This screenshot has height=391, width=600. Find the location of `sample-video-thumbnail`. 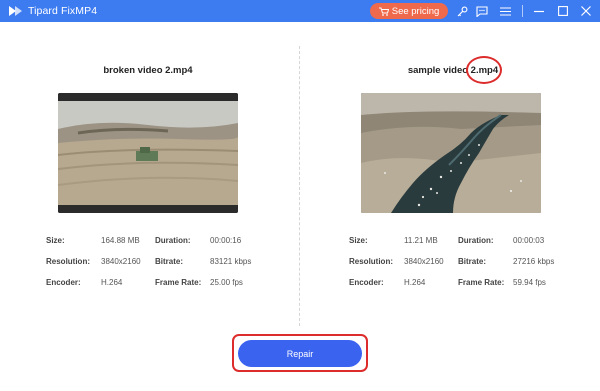

sample-video-thumbnail is located at coordinates (451, 153).